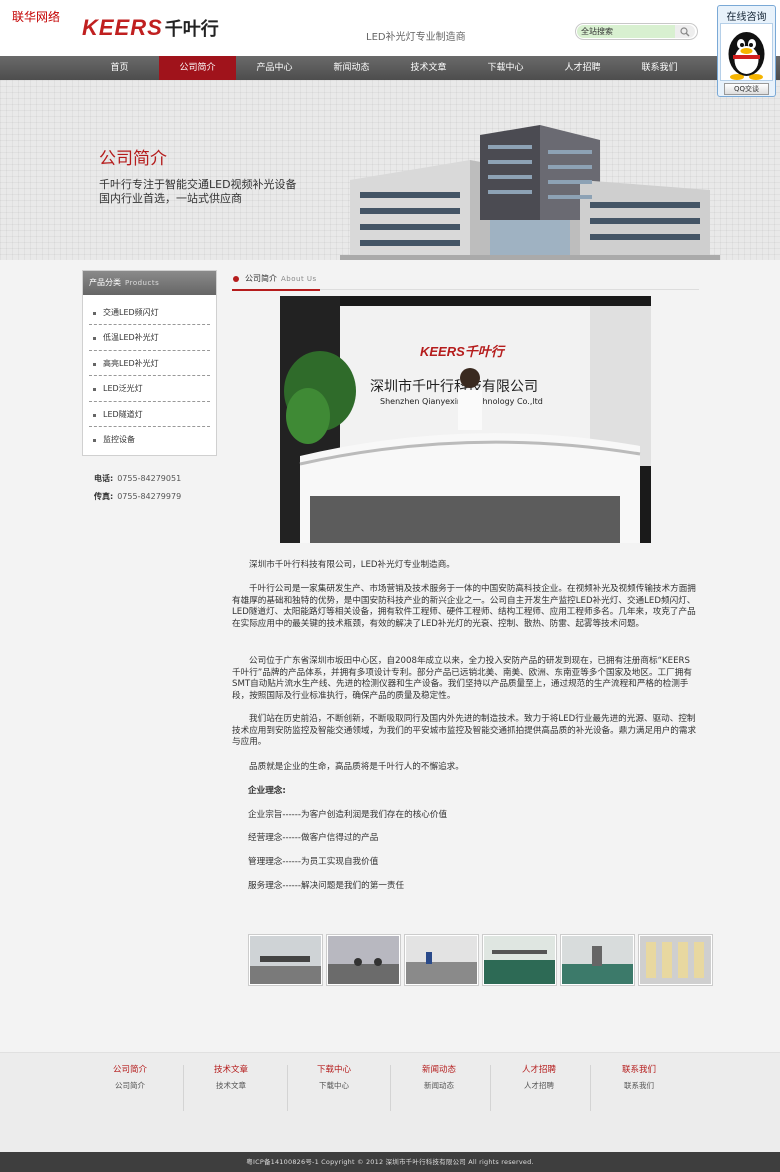  What do you see at coordinates (36, 16) in the screenshot?
I see `corner-tag: 联华网络` at bounding box center [36, 16].